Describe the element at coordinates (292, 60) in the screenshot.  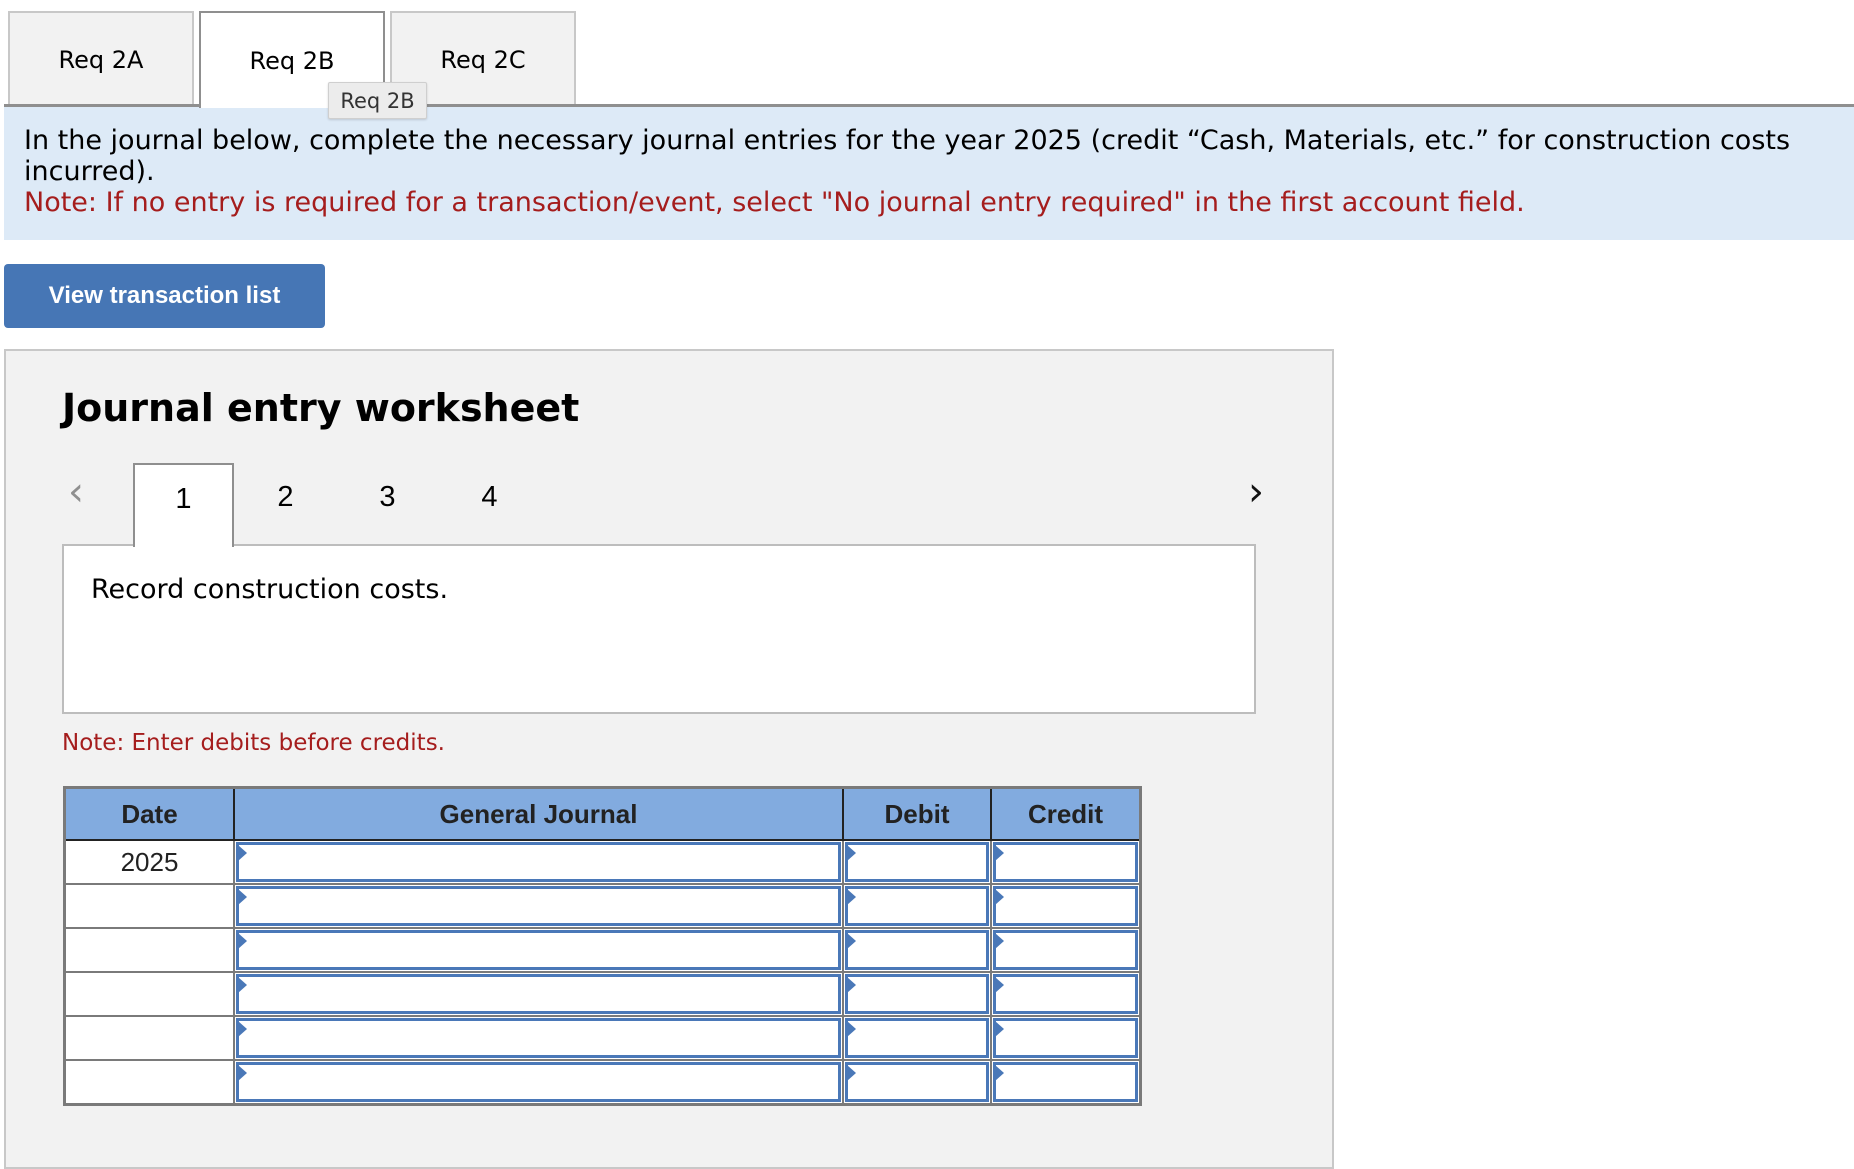
I see `tab-label: Req 2B` at that location.